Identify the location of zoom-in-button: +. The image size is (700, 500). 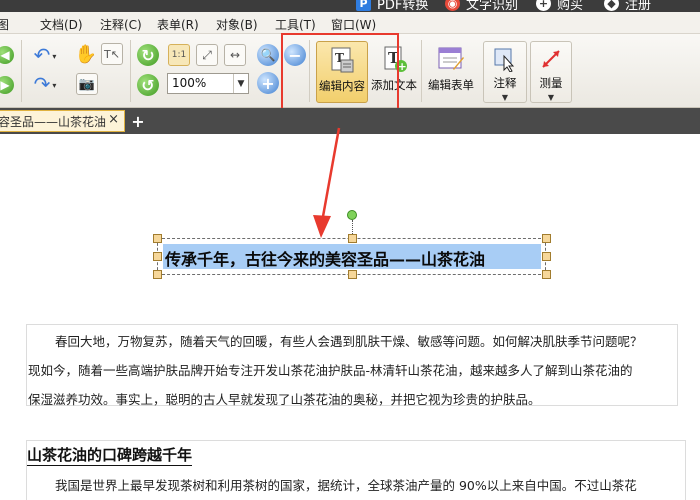
(268, 83).